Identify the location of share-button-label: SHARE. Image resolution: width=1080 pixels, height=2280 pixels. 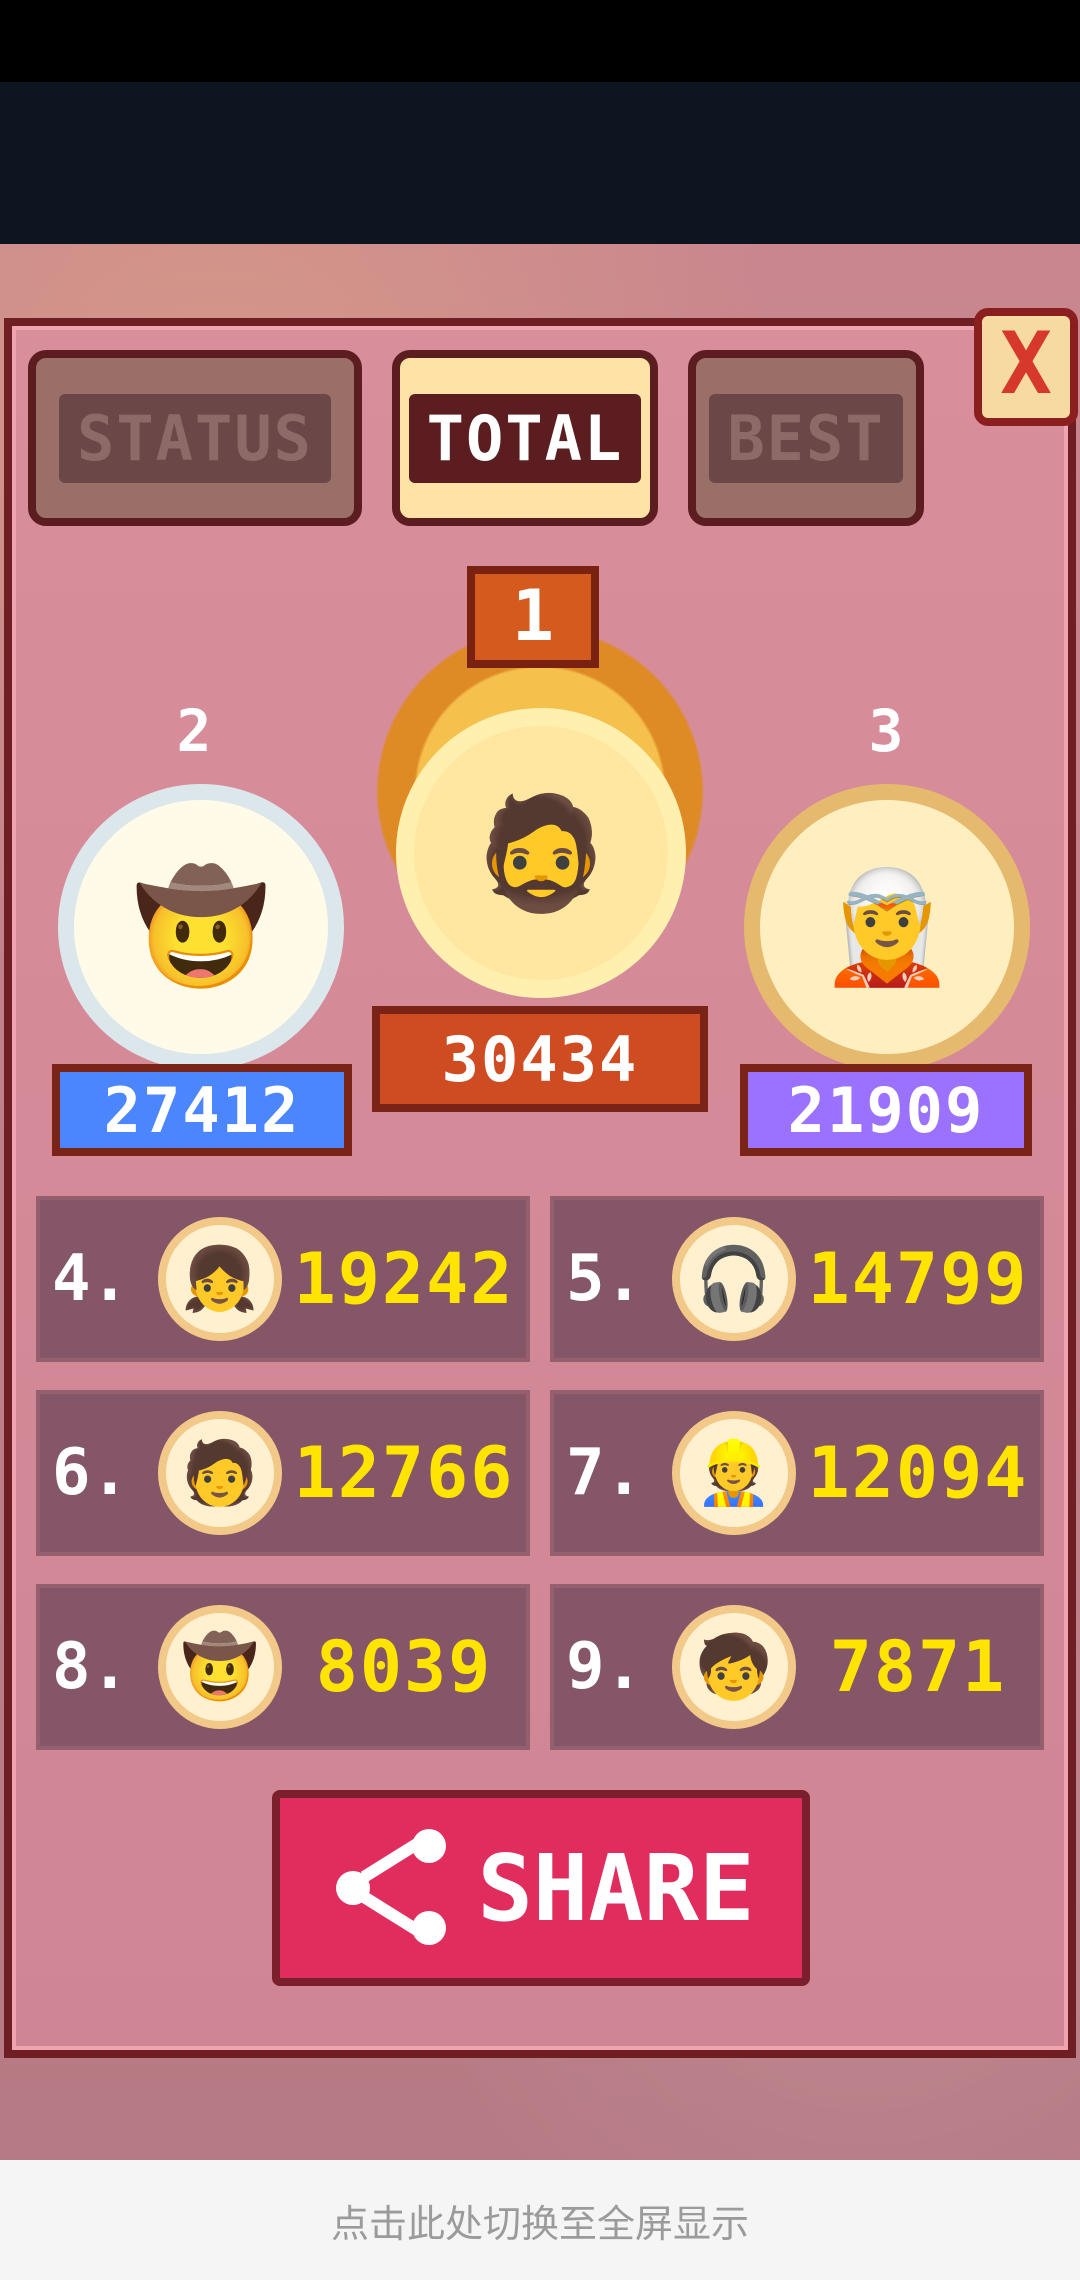
(616, 1888).